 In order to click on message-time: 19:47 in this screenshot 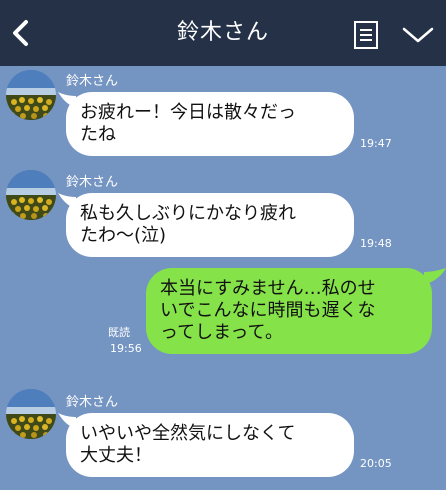, I will do `click(376, 143)`.